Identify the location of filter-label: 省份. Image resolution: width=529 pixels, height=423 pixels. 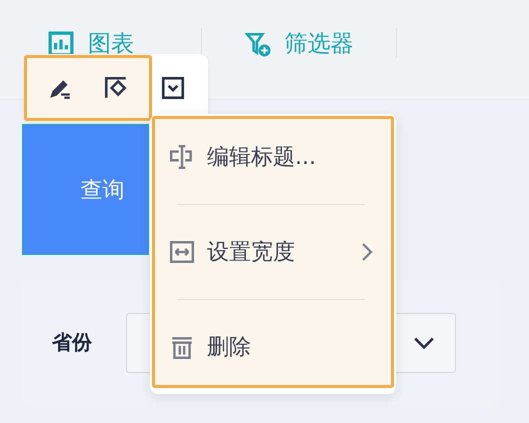
(72, 342).